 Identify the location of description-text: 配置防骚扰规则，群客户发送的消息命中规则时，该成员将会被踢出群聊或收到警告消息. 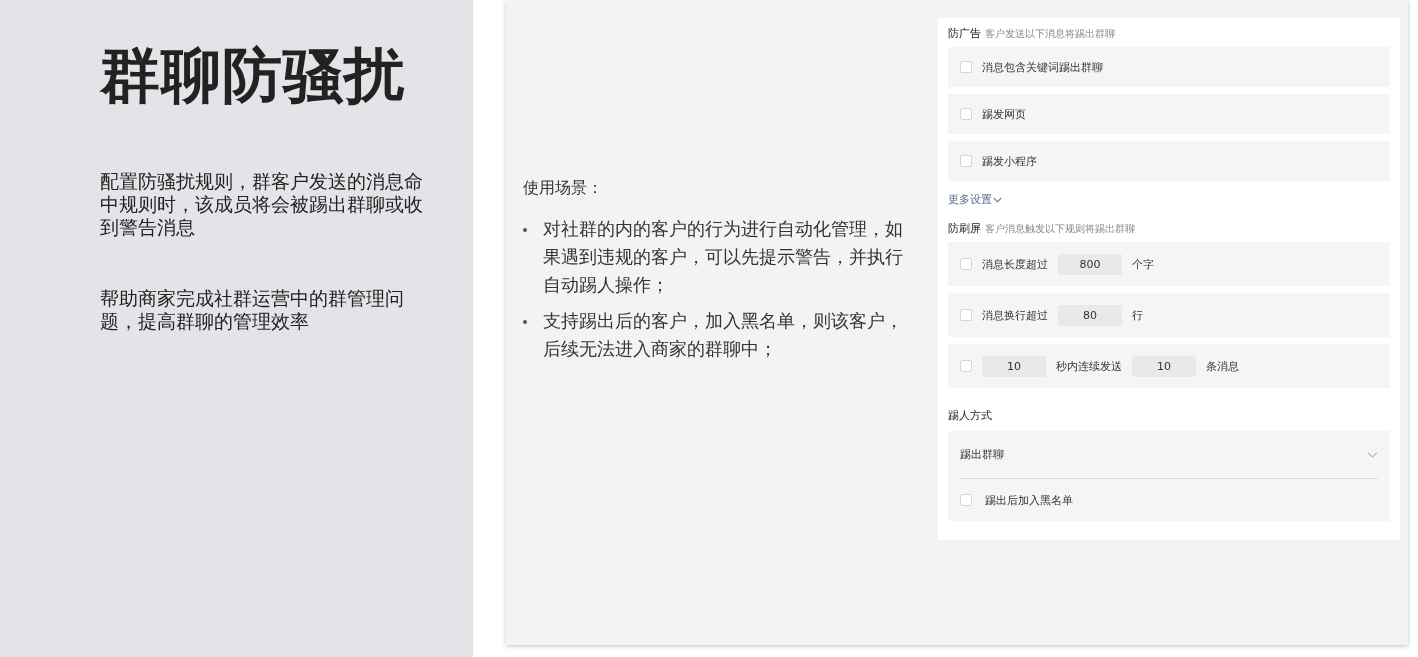
(262, 204).